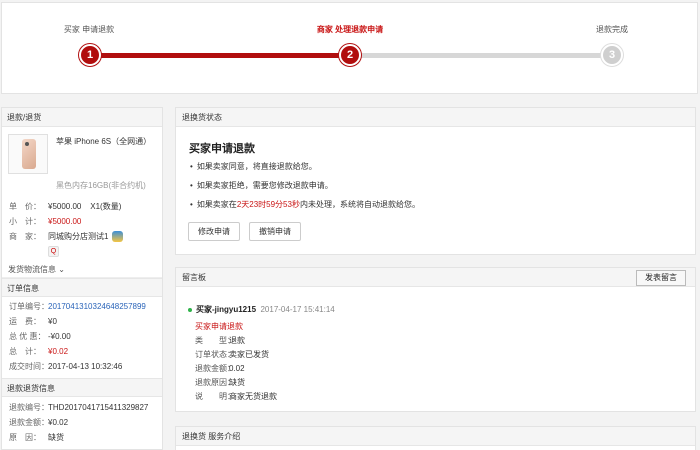  What do you see at coordinates (253, 396) in the screenshot?
I see `message-note-value: 商家无货退款` at bounding box center [253, 396].